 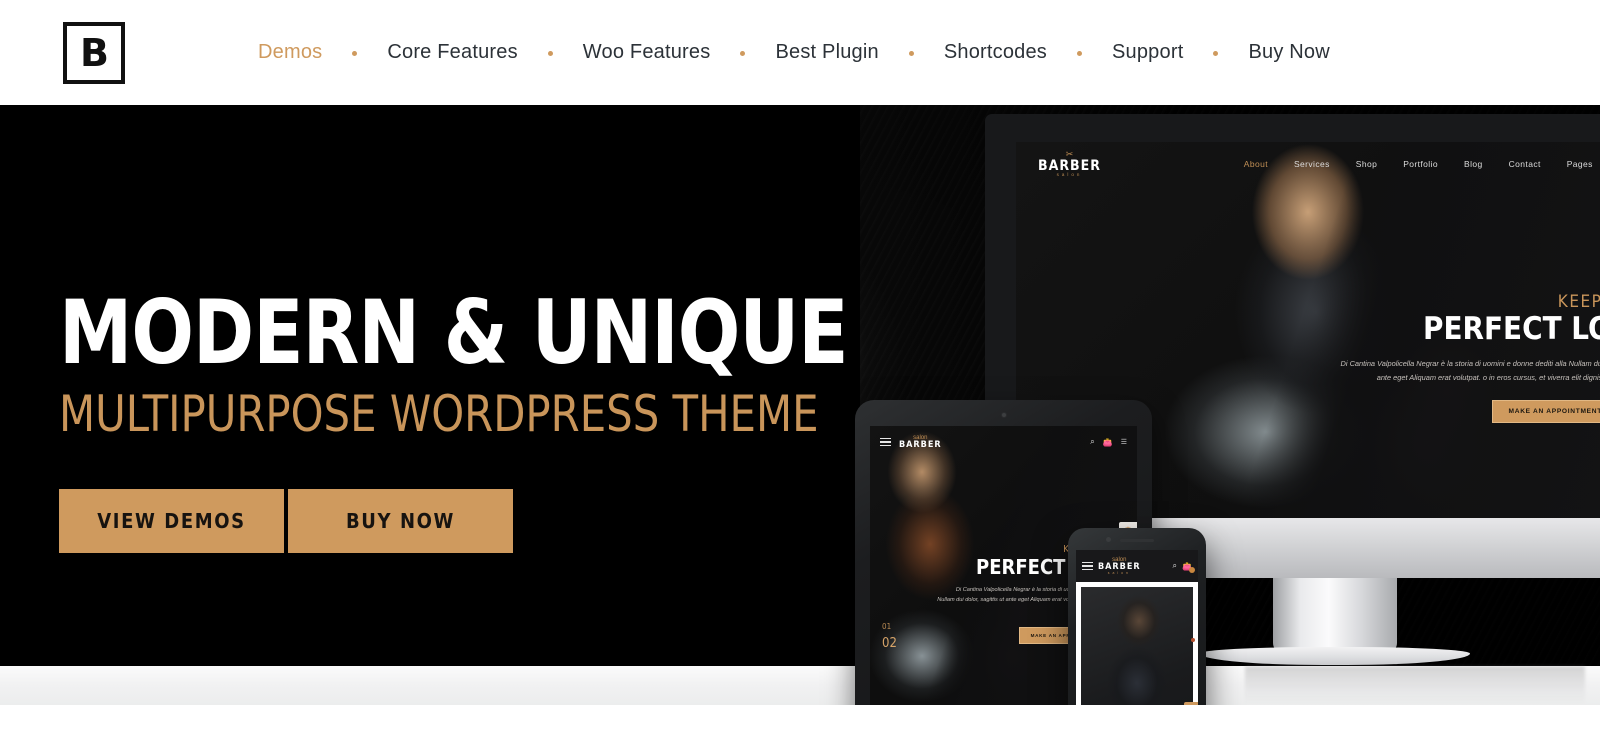 I want to click on imac-appointment-button: MAKE AN APPOINTMENT NOW →, so click(x=1545, y=412).